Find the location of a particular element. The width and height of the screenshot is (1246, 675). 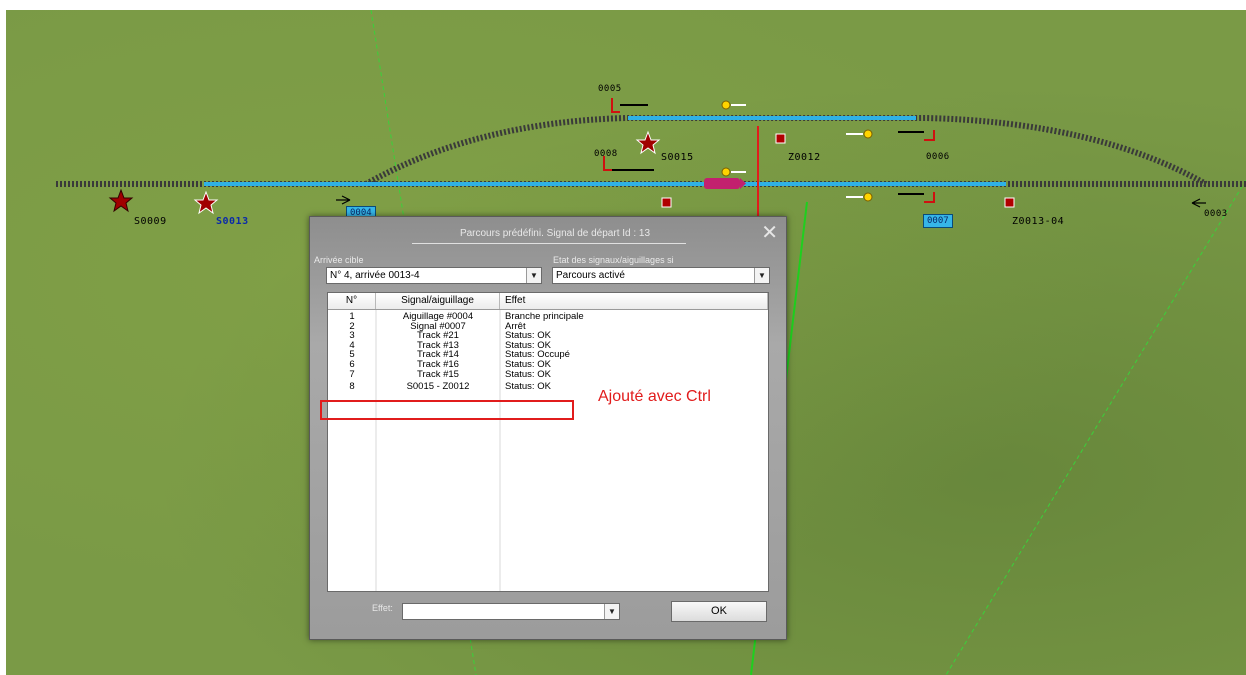

close-icon: ✕ is located at coordinates (769, 233).